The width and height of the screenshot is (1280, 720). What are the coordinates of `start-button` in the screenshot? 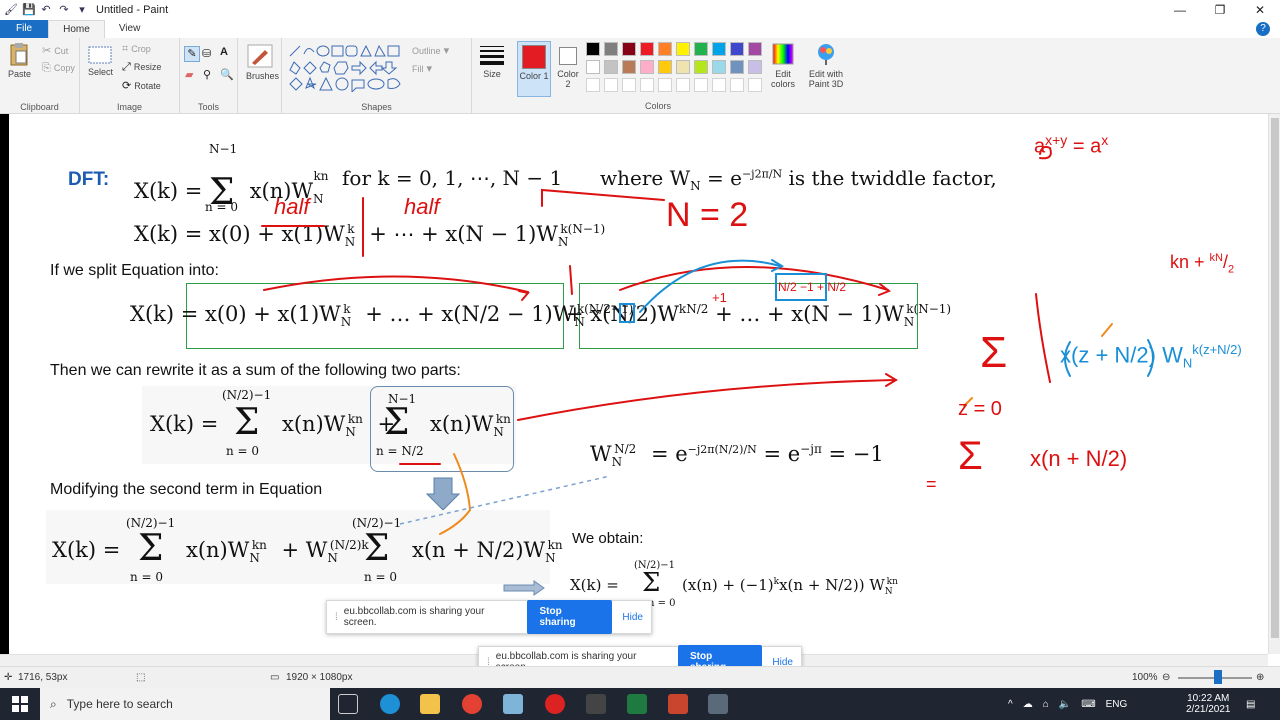 It's located at (20, 704).